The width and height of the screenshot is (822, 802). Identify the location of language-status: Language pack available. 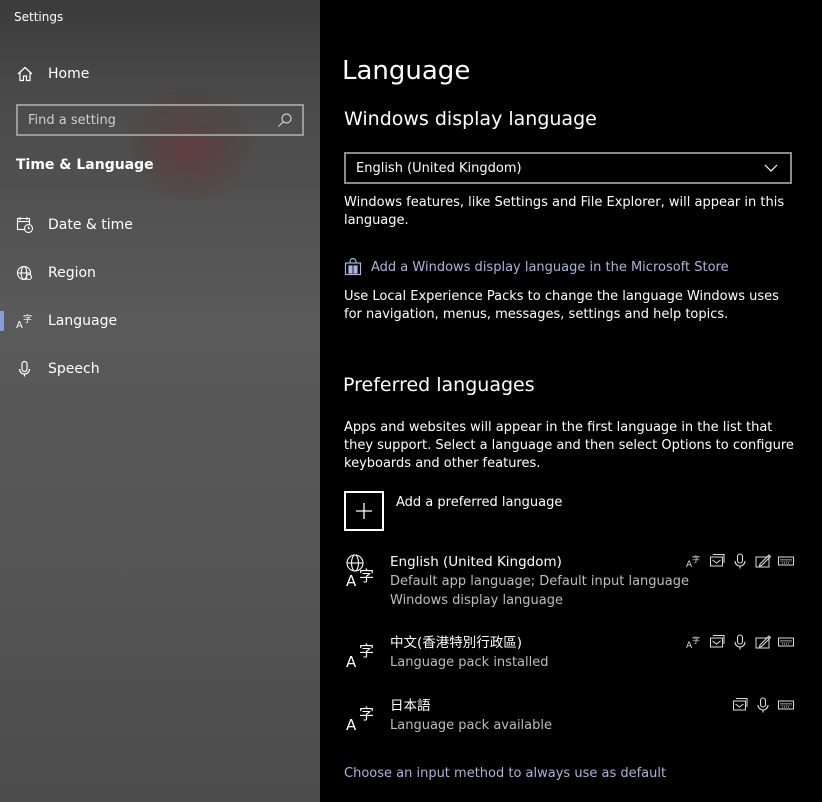
(471, 725).